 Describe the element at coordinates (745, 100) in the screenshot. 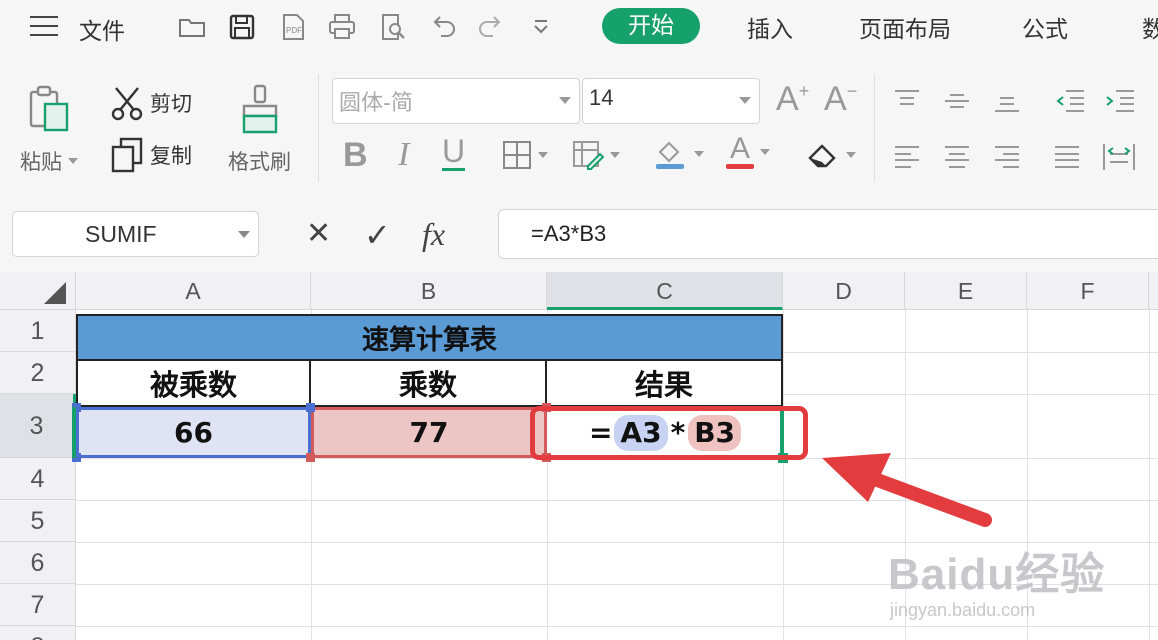

I see `font-size-chevron-down-icon` at that location.